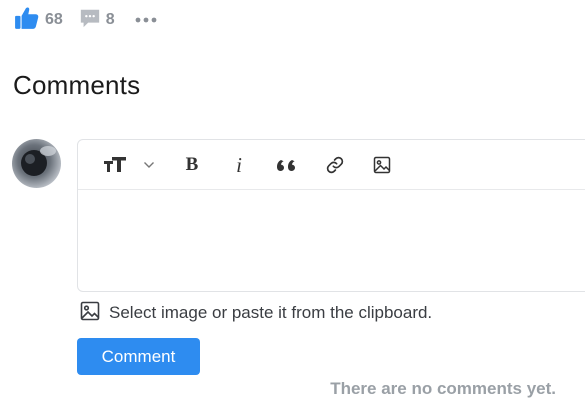 Image resolution: width=585 pixels, height=415 pixels. What do you see at coordinates (443, 388) in the screenshot?
I see `empty-state-text: There are no comments yet.` at bounding box center [443, 388].